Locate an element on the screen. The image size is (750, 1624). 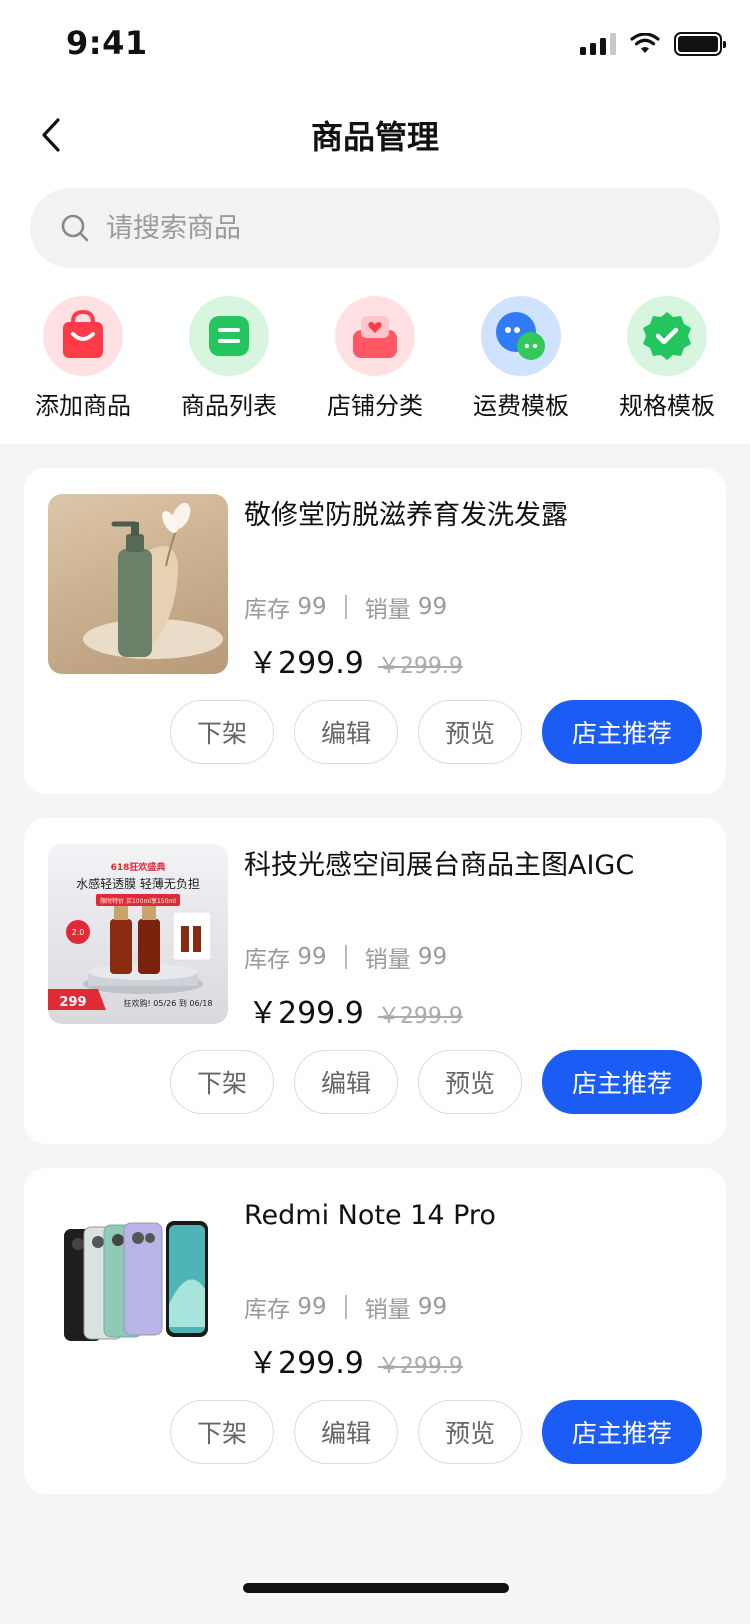
battery-icon is located at coordinates (700, 44).